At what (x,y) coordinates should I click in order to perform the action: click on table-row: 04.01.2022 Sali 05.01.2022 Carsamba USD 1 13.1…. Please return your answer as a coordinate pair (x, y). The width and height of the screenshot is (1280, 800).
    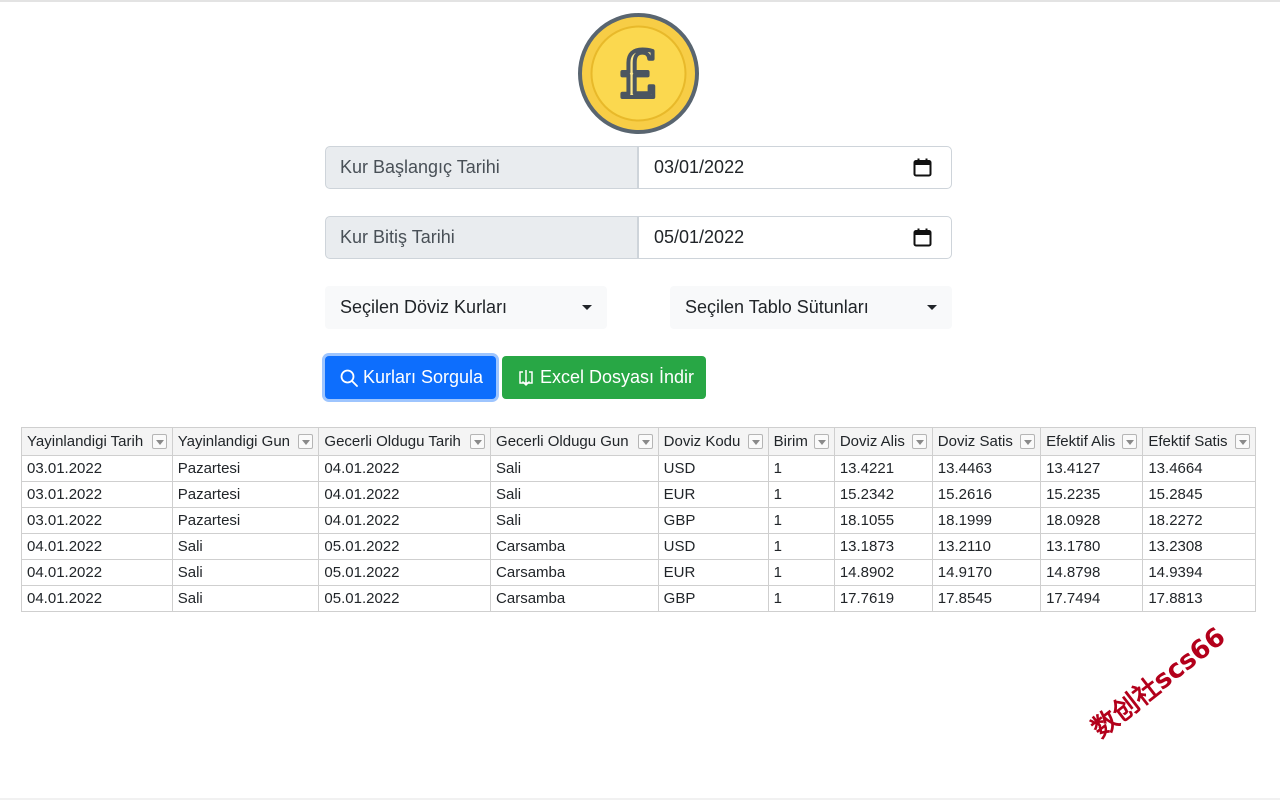
    Looking at the image, I should click on (638, 546).